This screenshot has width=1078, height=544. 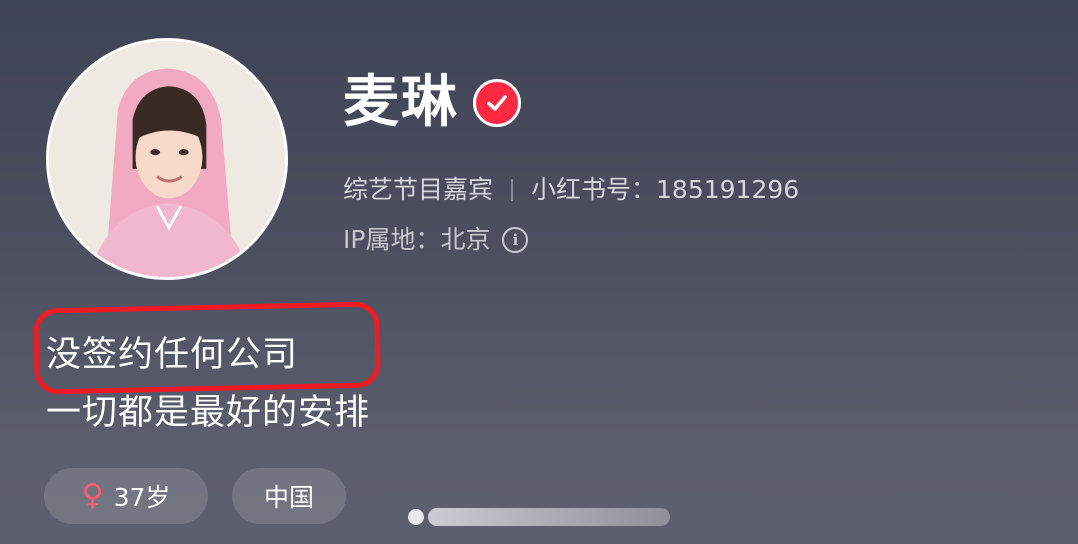 I want to click on account-id: 小红书号：185191296, so click(x=665, y=189).